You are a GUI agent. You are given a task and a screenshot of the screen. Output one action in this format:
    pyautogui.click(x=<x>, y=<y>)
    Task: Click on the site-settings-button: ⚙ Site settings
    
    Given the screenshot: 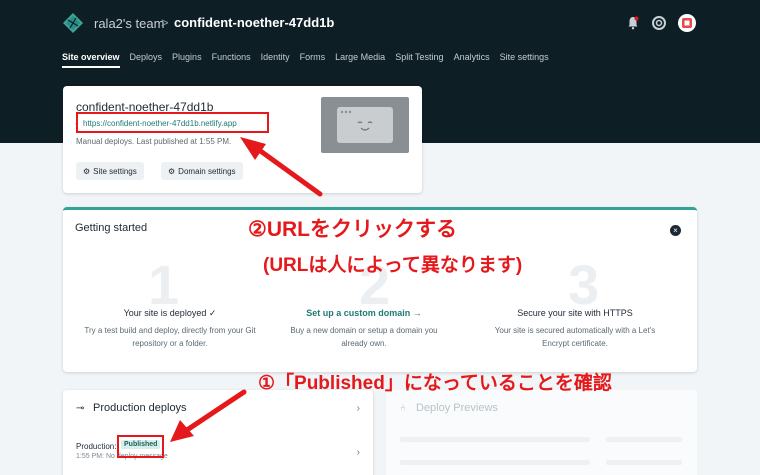 What is the action you would take?
    pyautogui.click(x=110, y=171)
    